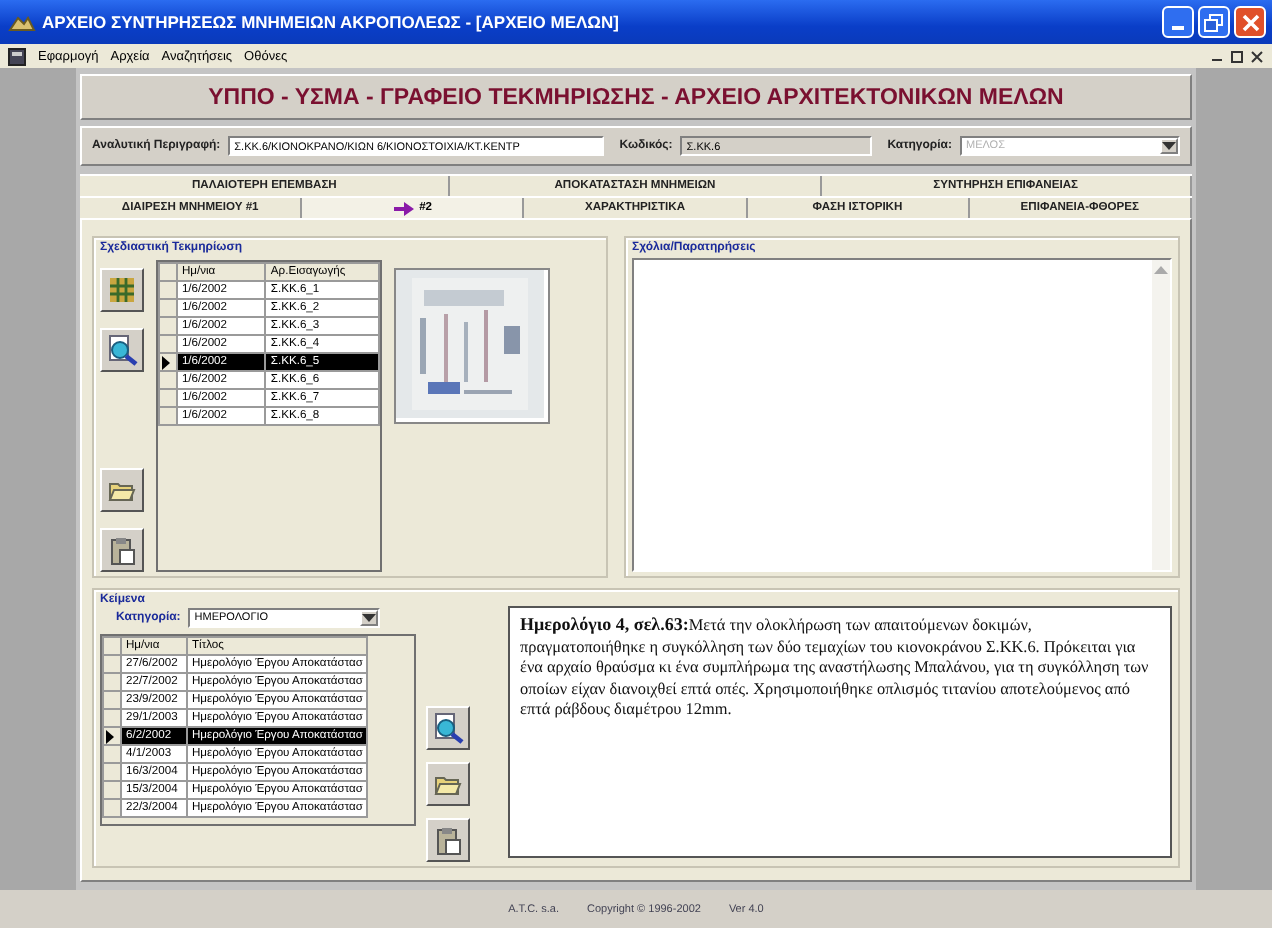 This screenshot has width=1272, height=928. I want to click on scrollbar, so click(1161, 415).